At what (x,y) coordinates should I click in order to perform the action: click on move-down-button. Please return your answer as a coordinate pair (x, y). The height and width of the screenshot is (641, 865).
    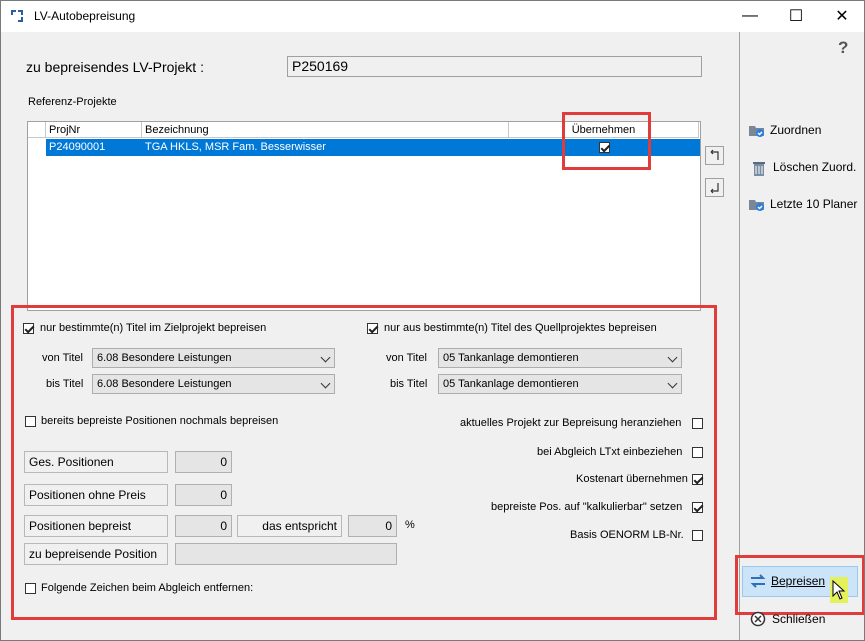
    Looking at the image, I should click on (714, 187).